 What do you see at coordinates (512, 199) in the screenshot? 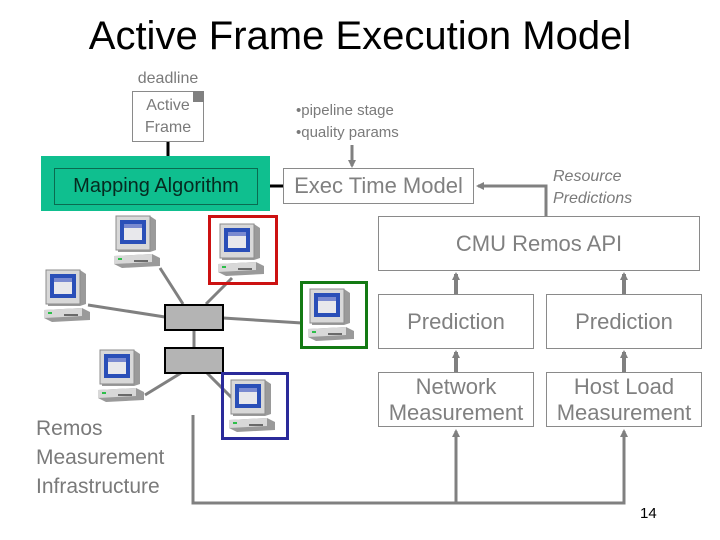
I see `arrow-api-to-exec` at bounding box center [512, 199].